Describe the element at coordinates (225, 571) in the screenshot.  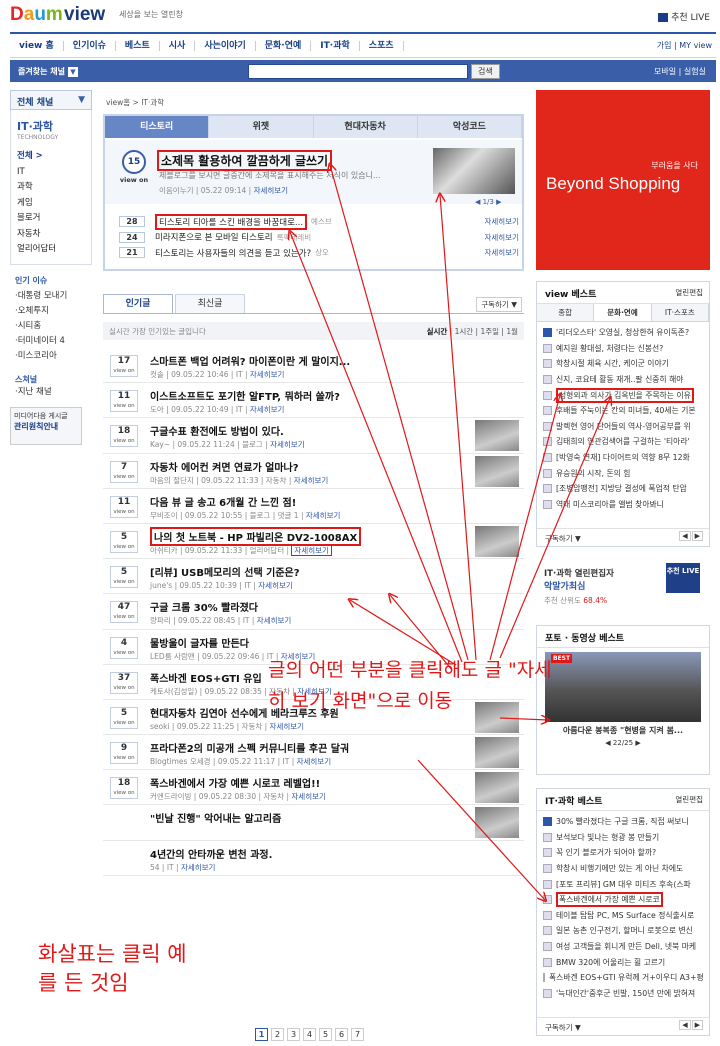
I see `article-title: [리뷰] USB메모리의 선택 기준은?` at that location.